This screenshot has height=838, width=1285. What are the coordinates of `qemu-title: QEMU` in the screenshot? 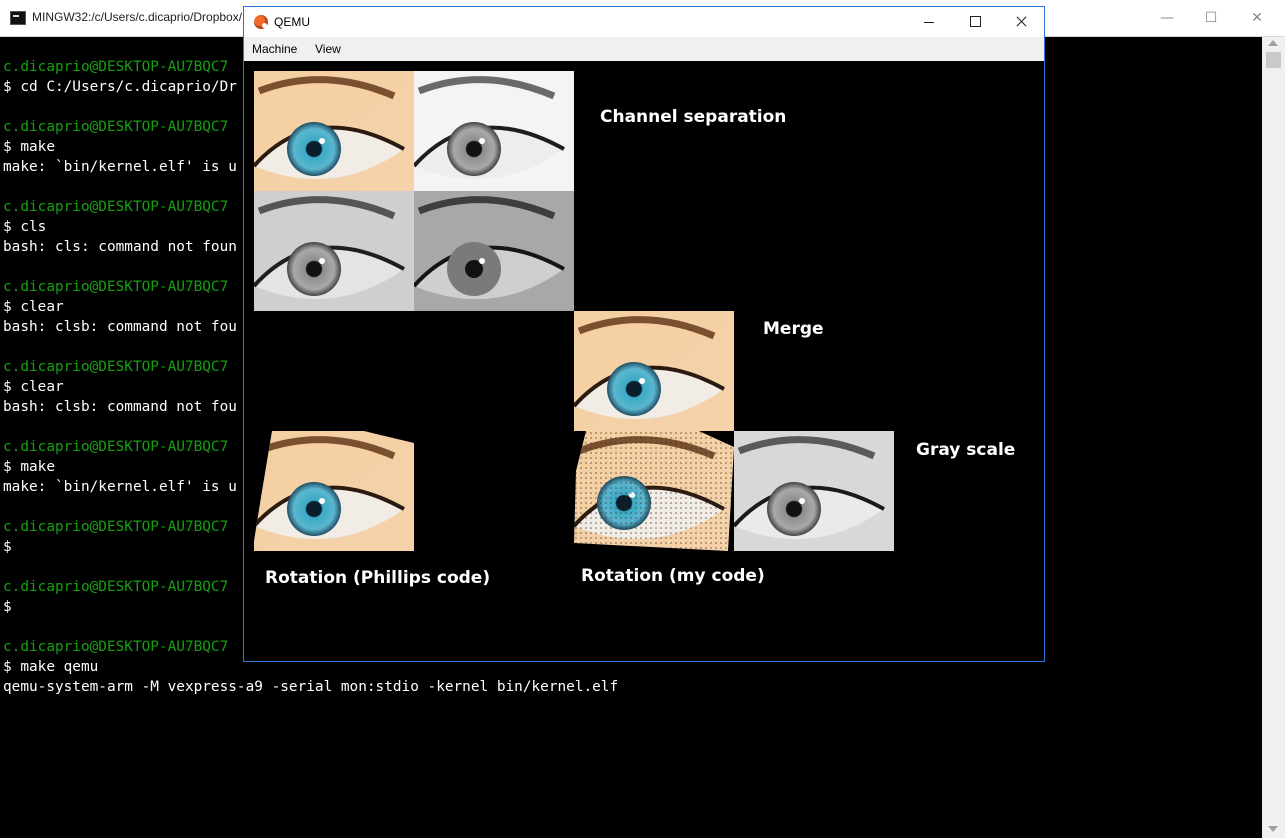 It's located at (292, 22).